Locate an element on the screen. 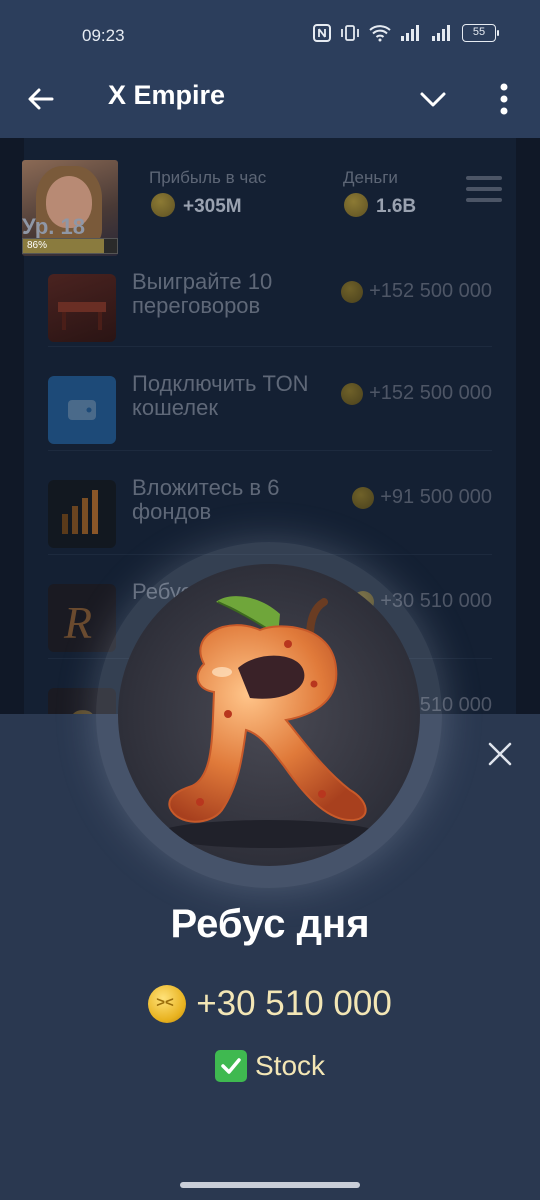 This screenshot has height=1200, width=540. task-title: Выиграйте 10 переговоров is located at coordinates (202, 293).